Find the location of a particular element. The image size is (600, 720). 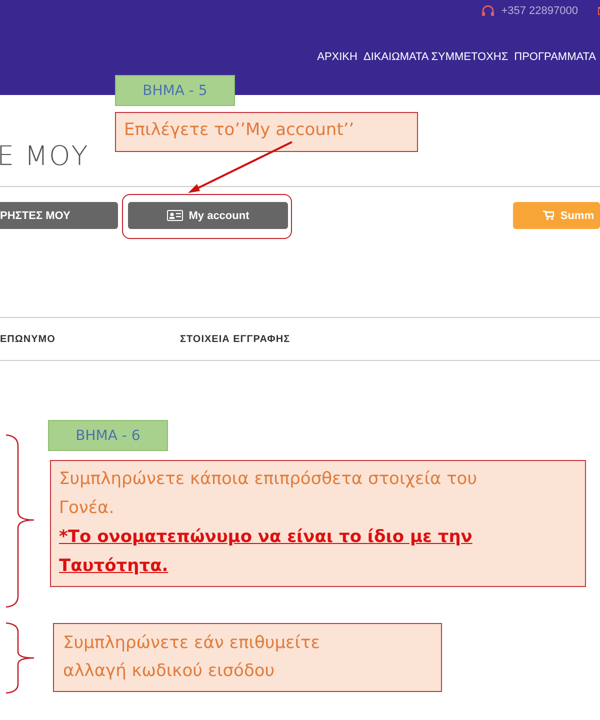

phone-number: +357 22897000 is located at coordinates (539, 11).